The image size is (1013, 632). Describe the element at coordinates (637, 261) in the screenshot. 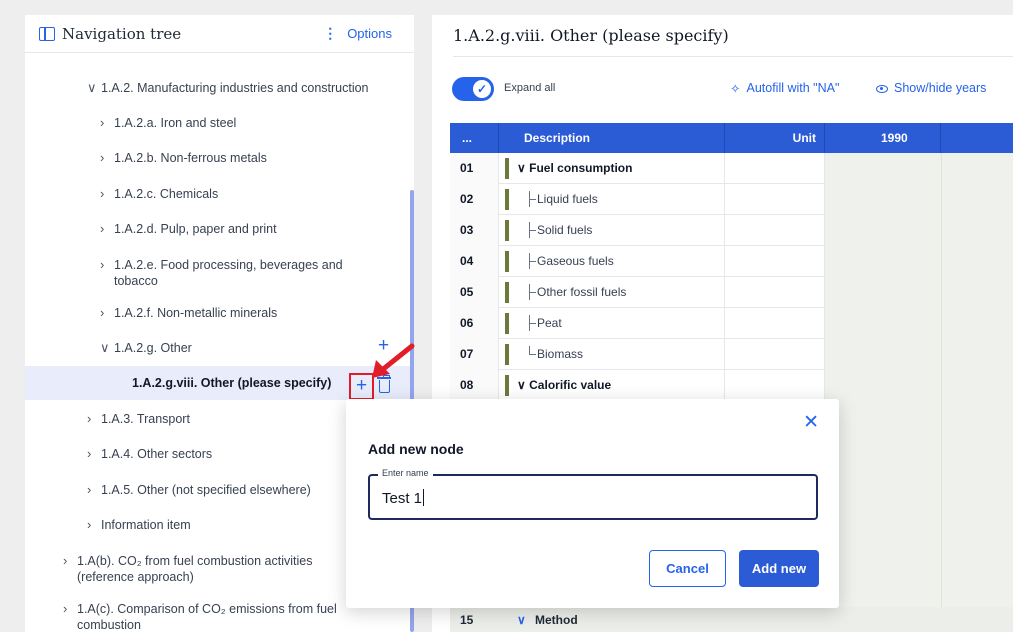

I see `table-row: 04 Gaseous fuels` at that location.